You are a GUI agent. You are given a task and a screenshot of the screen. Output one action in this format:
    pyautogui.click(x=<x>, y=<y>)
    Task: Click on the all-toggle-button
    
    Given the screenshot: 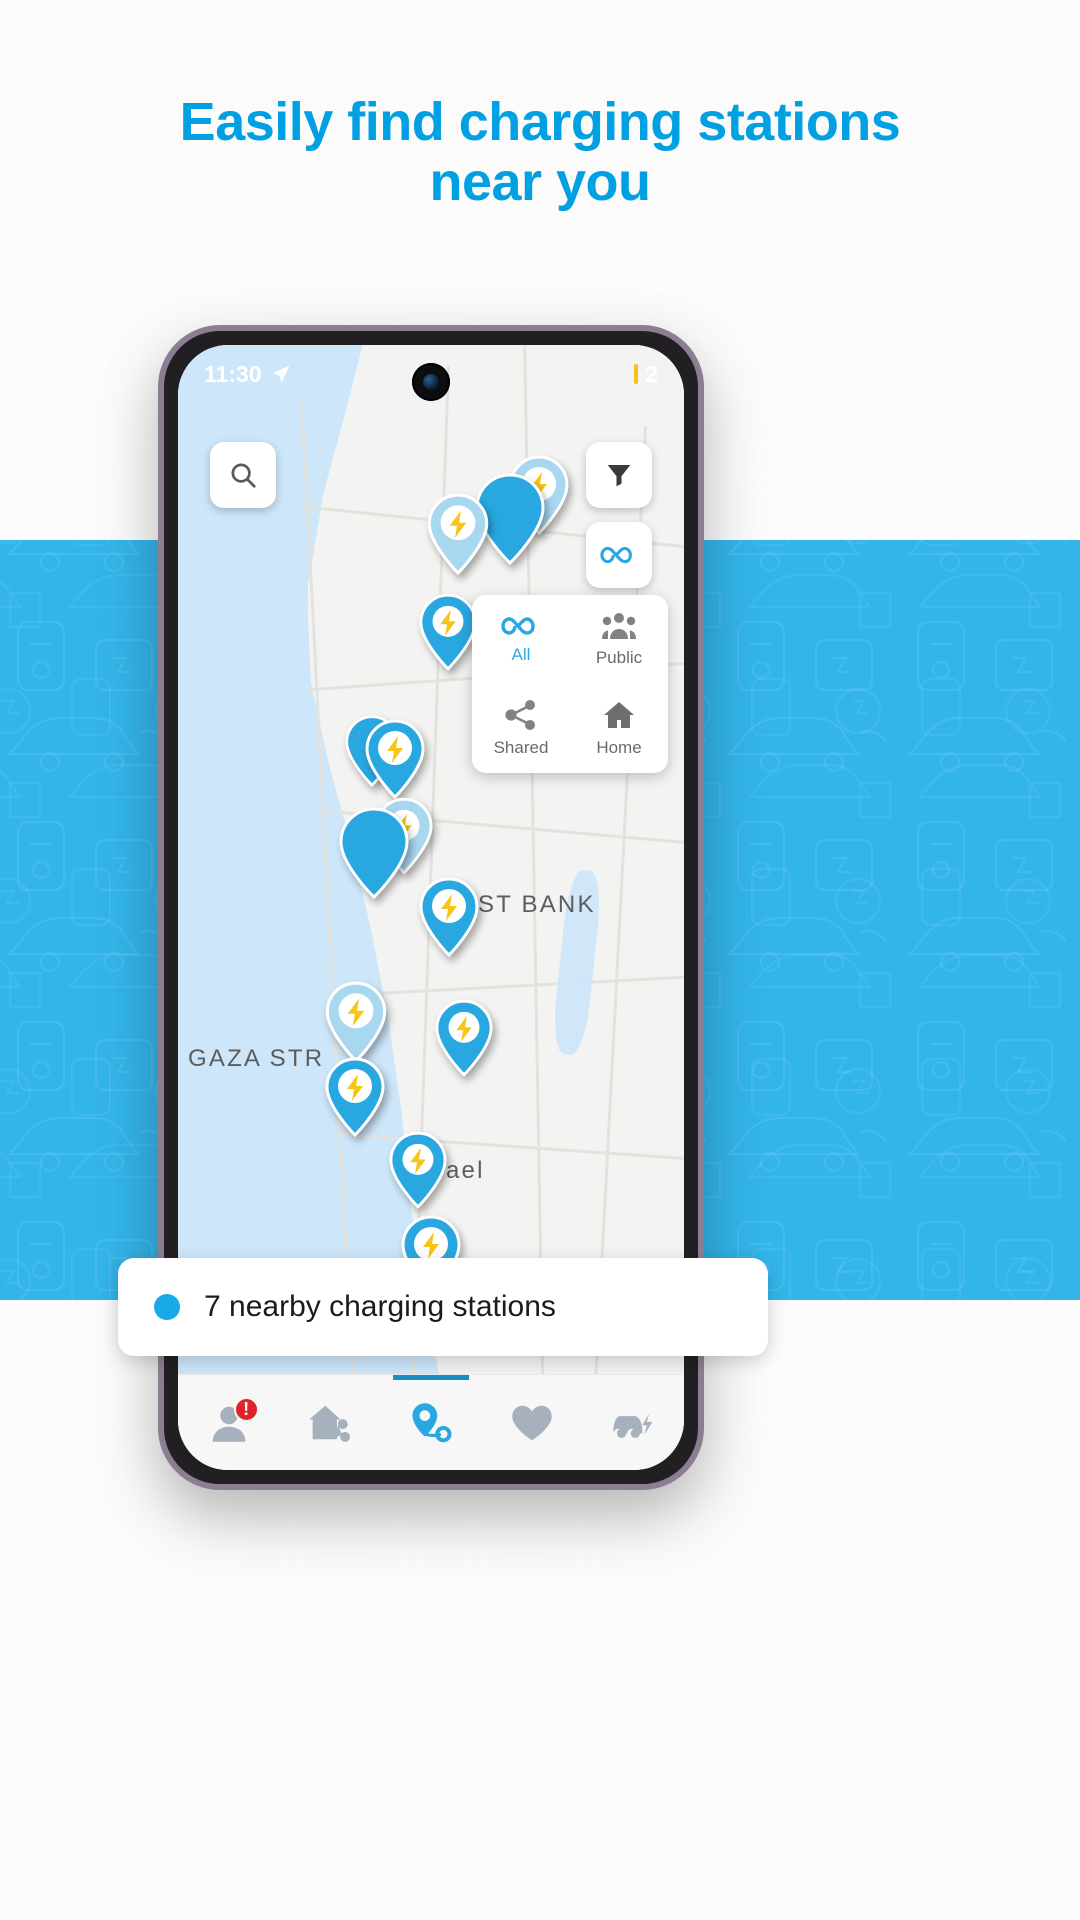 What is the action you would take?
    pyautogui.click(x=619, y=555)
    